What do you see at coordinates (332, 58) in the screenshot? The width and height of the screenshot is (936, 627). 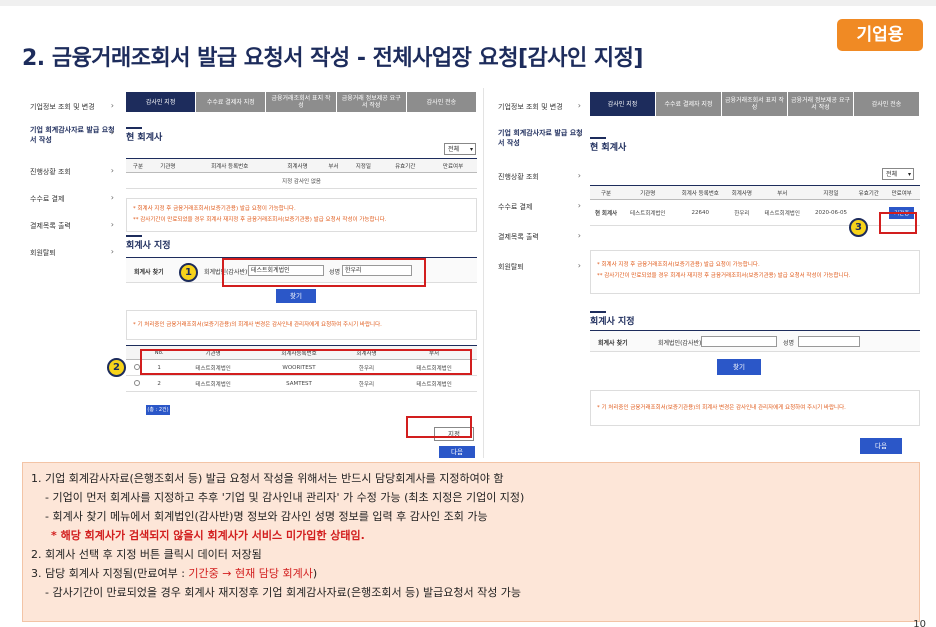 I see `page-title: 2. 금융거래조회서 발급 요청서 작성 - 전체사업장 요청[감사인 지정]` at bounding box center [332, 58].